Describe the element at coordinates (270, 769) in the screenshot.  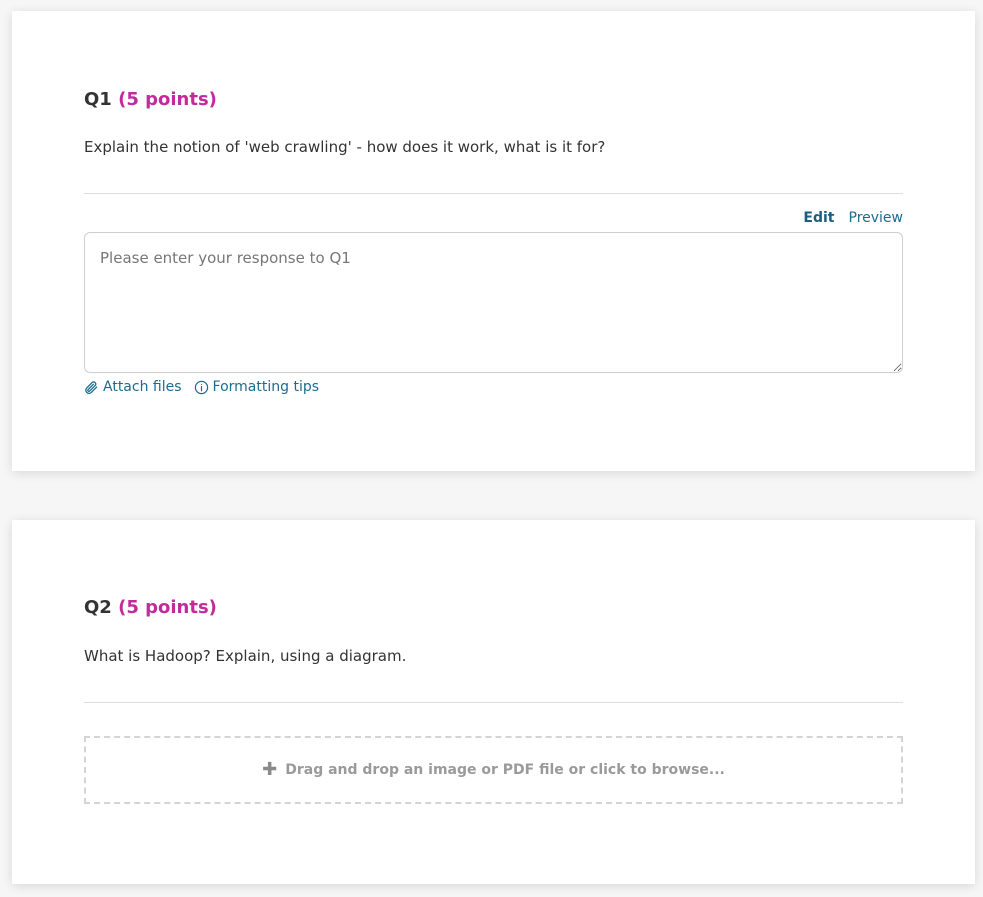
I see `plus-icon: ✚` at that location.